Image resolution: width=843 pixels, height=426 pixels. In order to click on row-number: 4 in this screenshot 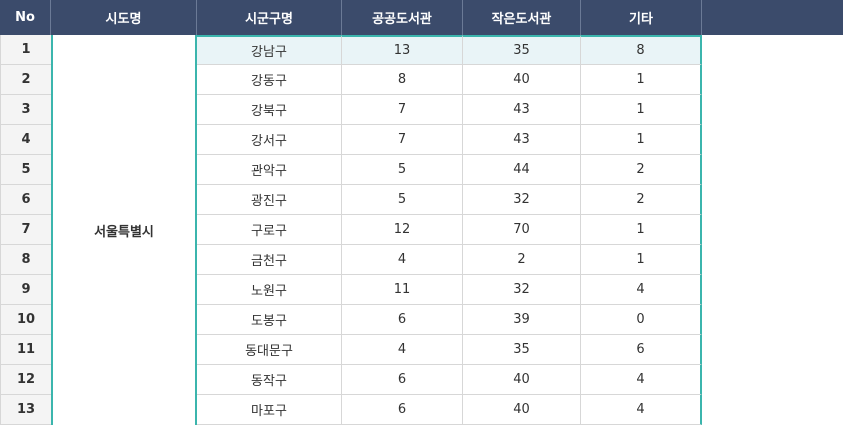, I will do `click(25, 140)`.